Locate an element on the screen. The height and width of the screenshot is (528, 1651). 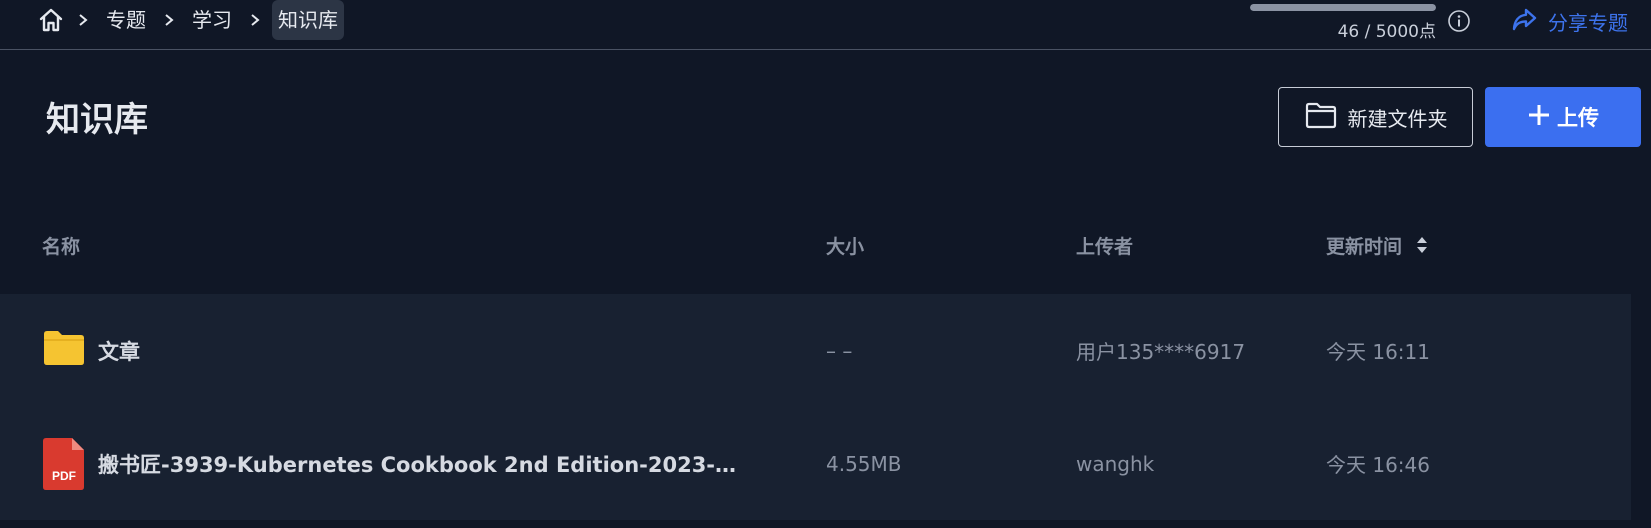
file-updated-time: 今天 16:46 is located at coordinates (1378, 465).